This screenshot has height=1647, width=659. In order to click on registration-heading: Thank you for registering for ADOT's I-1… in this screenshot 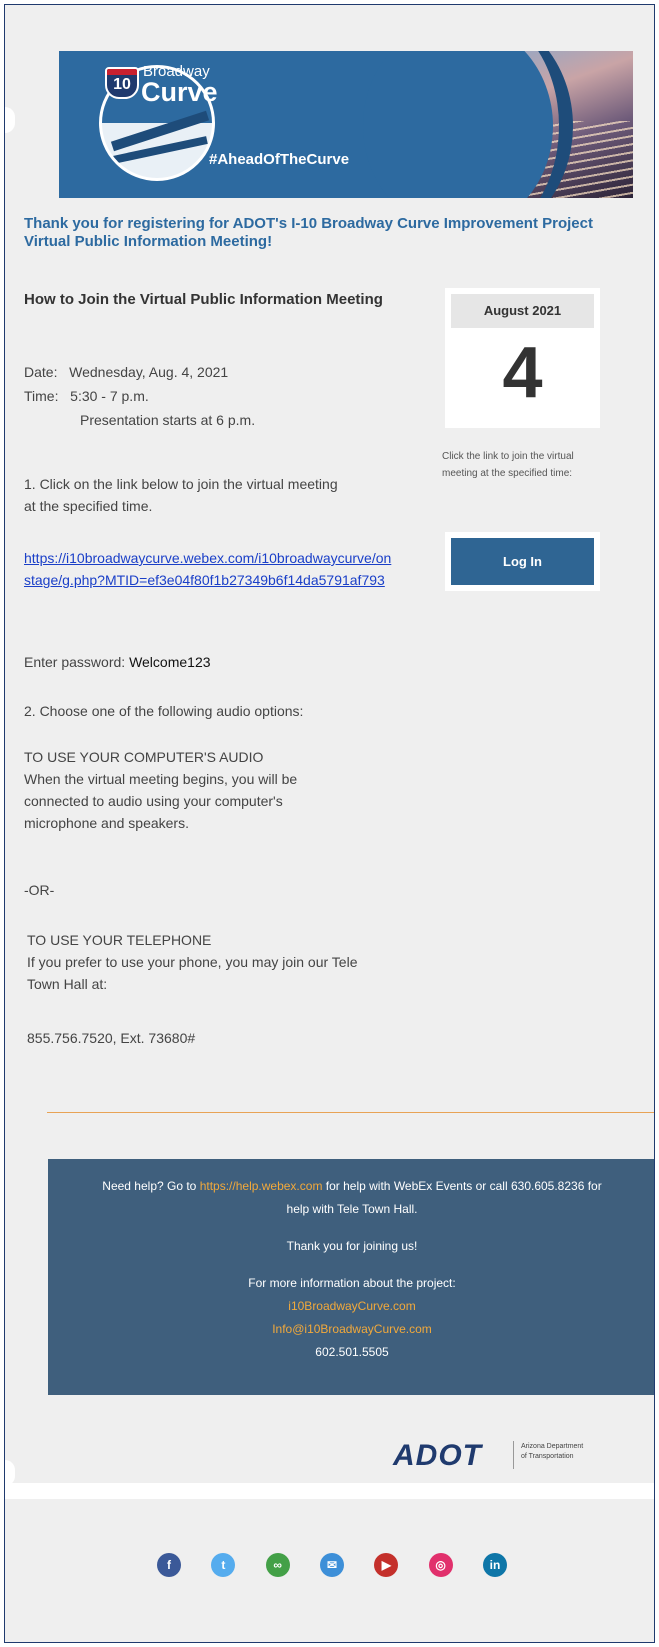, I will do `click(308, 232)`.